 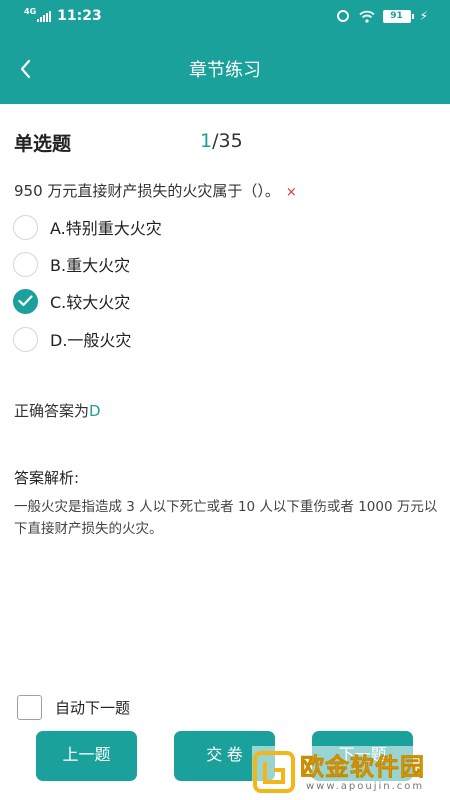 I want to click on question-stem: 950 万元直接财产损失的火灾属于（）。, so click(x=147, y=191).